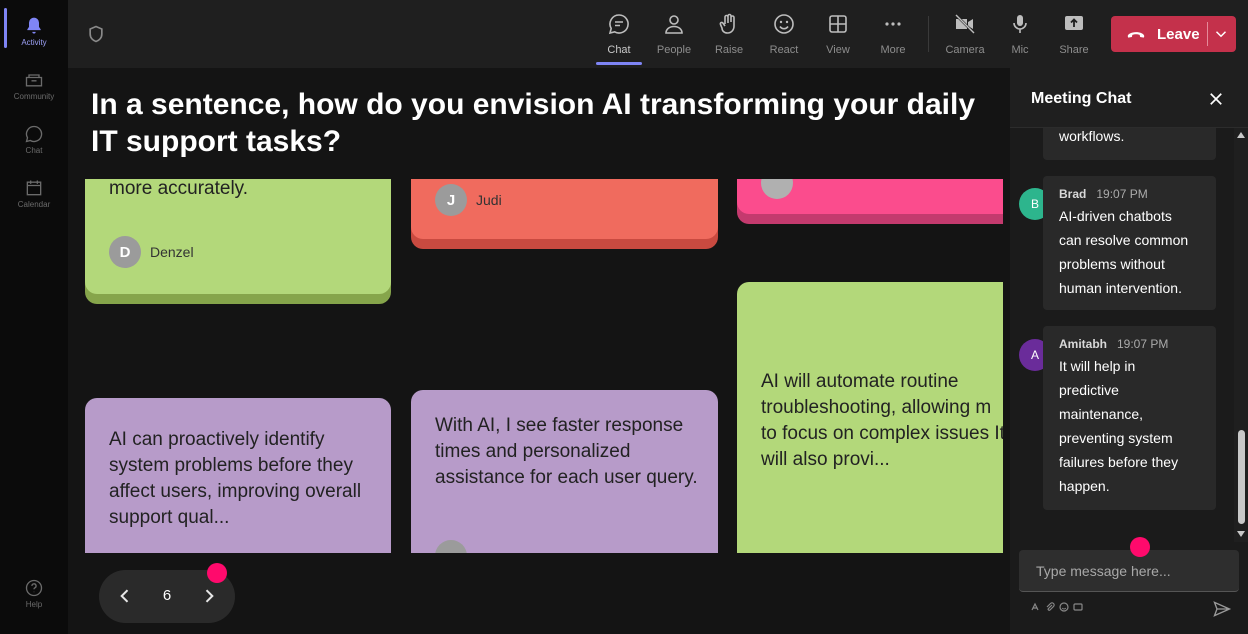 The width and height of the screenshot is (1248, 634). What do you see at coordinates (179, 189) in the screenshot?
I see `card-text: more accurately.` at bounding box center [179, 189].